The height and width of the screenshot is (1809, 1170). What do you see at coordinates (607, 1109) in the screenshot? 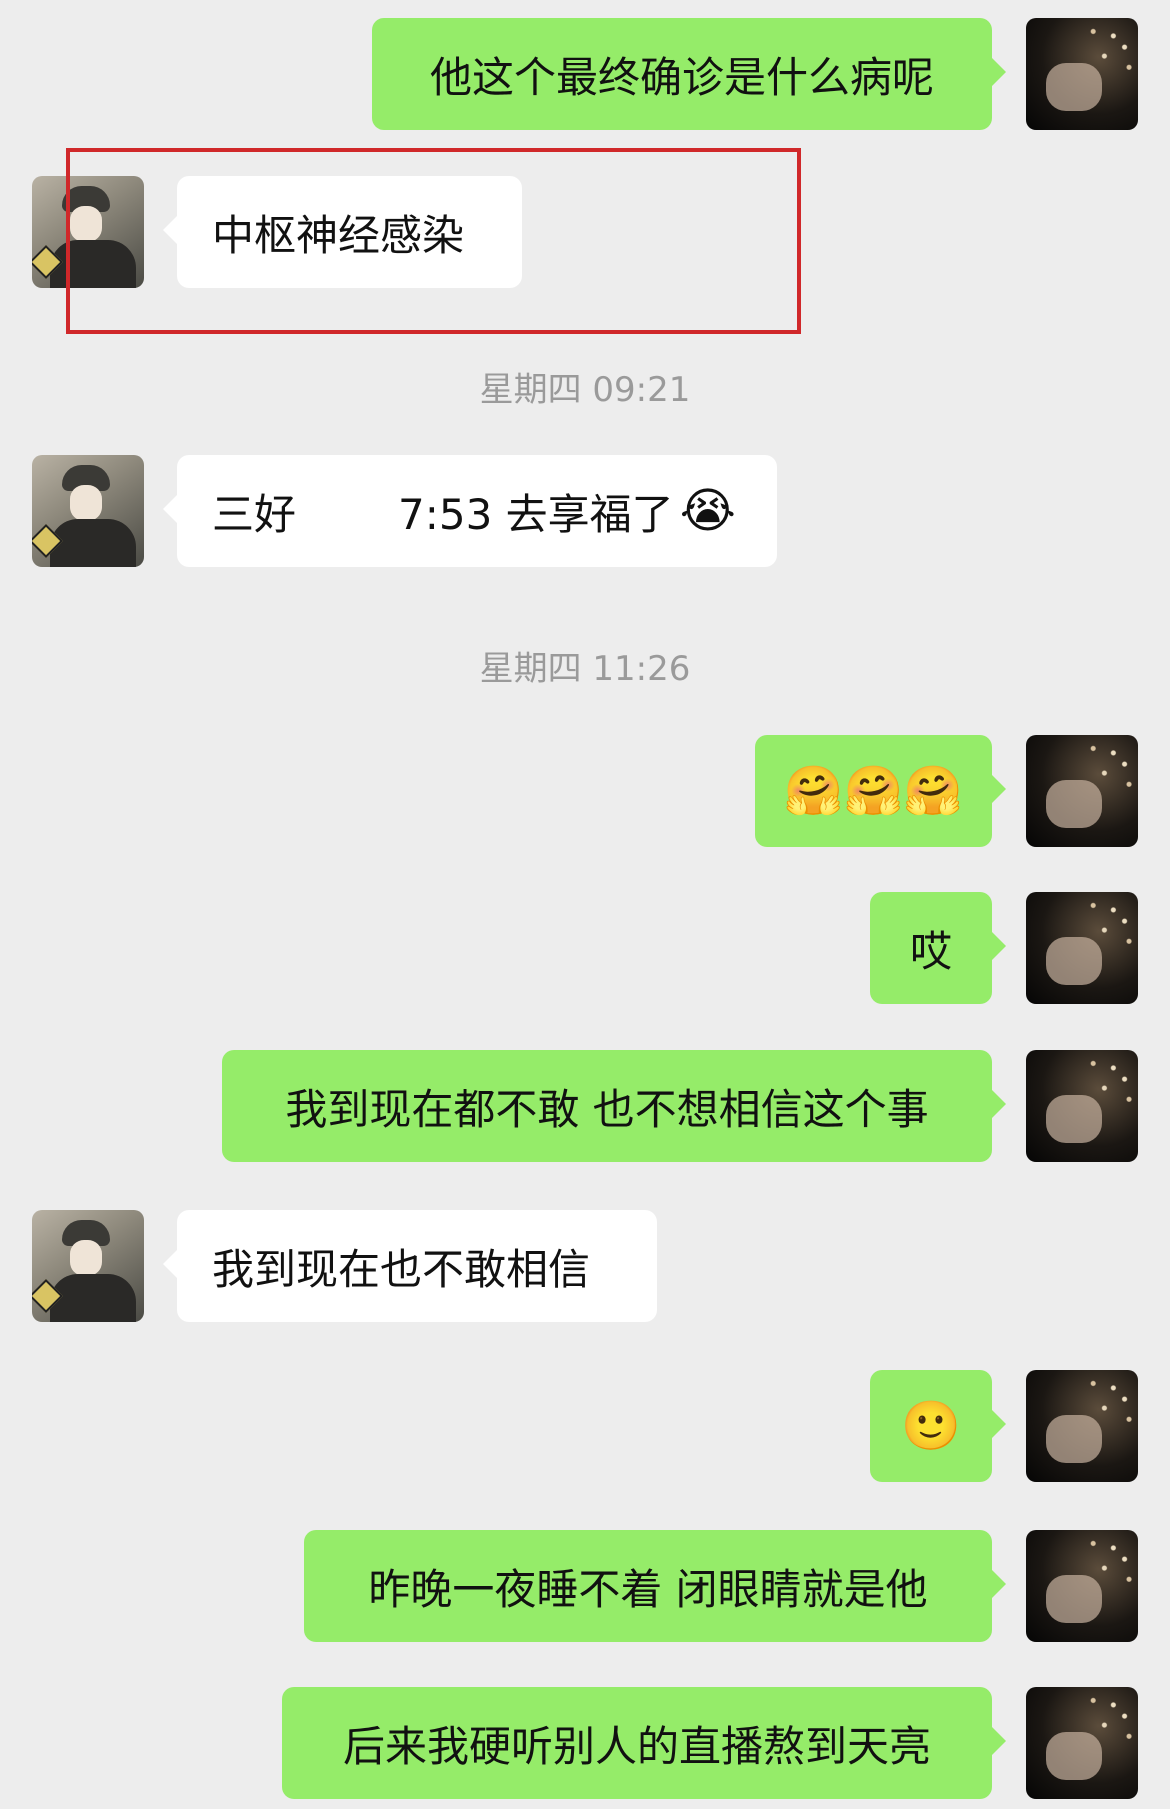
I see `message-text: 我到现在都不敢 也不想相信这个事` at bounding box center [607, 1109].